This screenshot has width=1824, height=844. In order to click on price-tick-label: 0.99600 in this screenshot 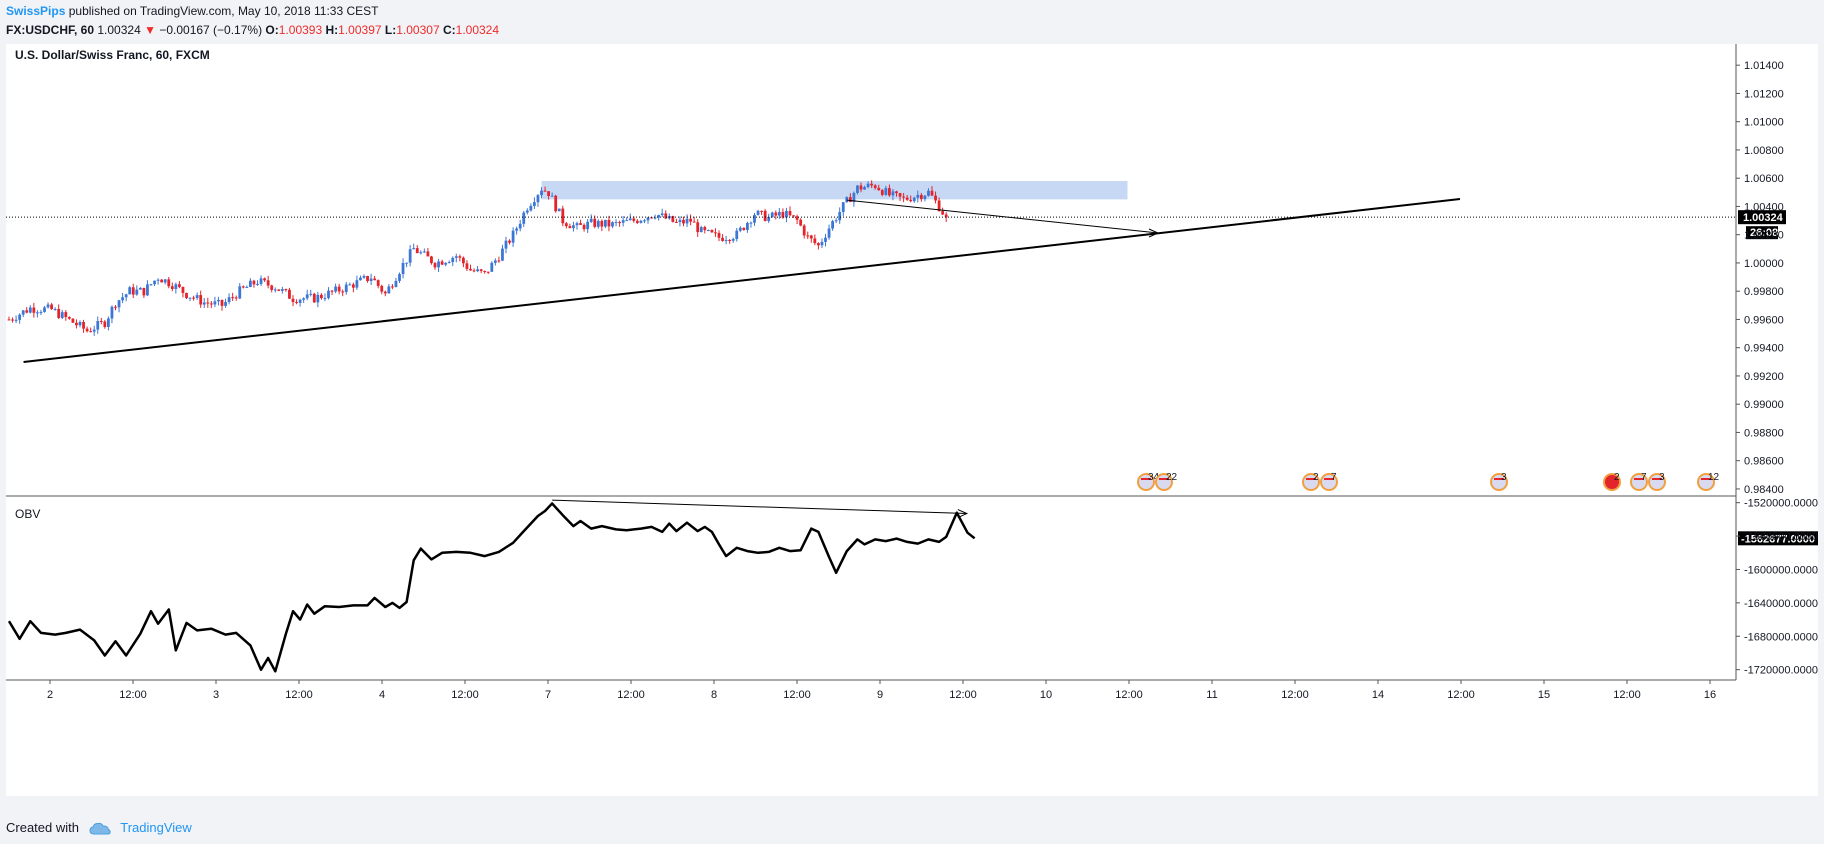, I will do `click(1764, 320)`.